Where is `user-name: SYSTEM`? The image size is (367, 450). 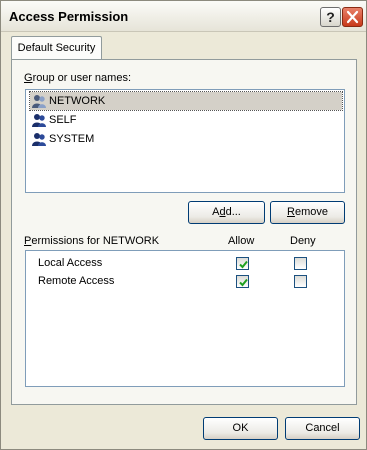
user-name: SYSTEM is located at coordinates (72, 139).